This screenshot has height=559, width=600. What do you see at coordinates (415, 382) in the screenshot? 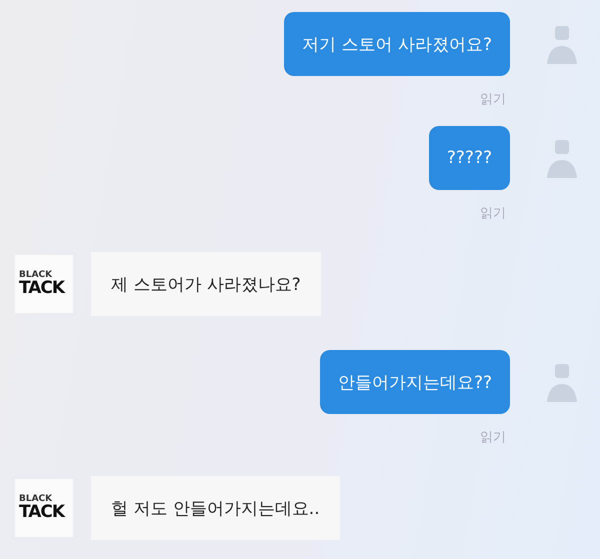
I see `message-bubble: 안들어가지는데요??` at bounding box center [415, 382].